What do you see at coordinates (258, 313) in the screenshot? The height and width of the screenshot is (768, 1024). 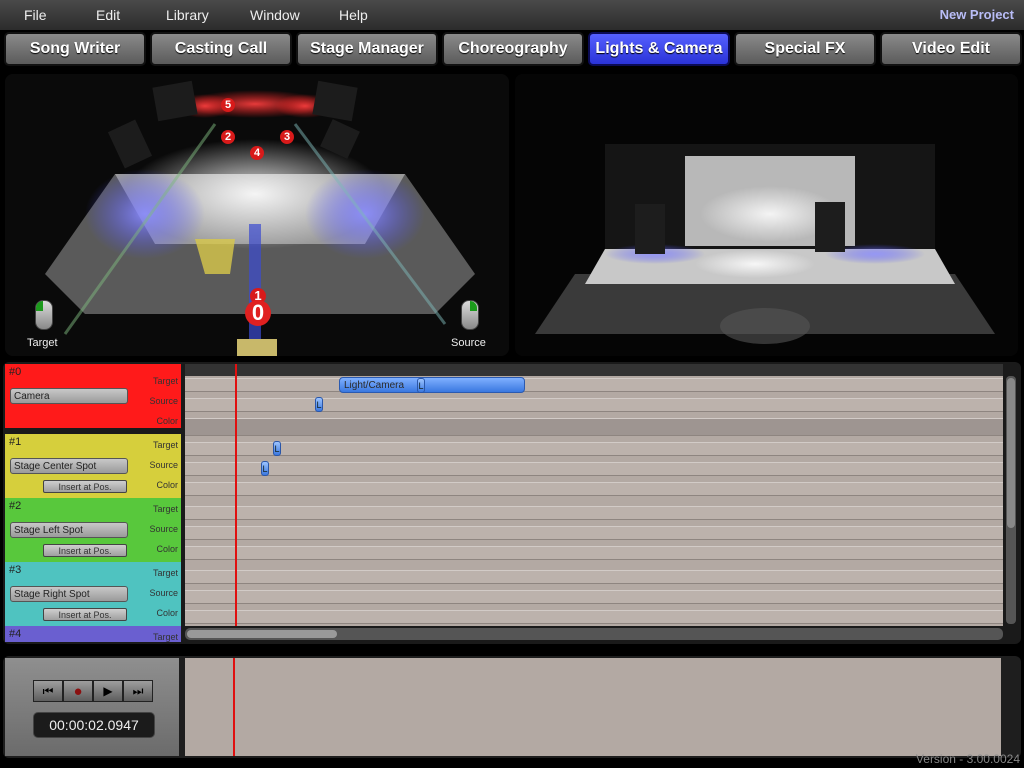 I see `camera-marker-0: 0` at bounding box center [258, 313].